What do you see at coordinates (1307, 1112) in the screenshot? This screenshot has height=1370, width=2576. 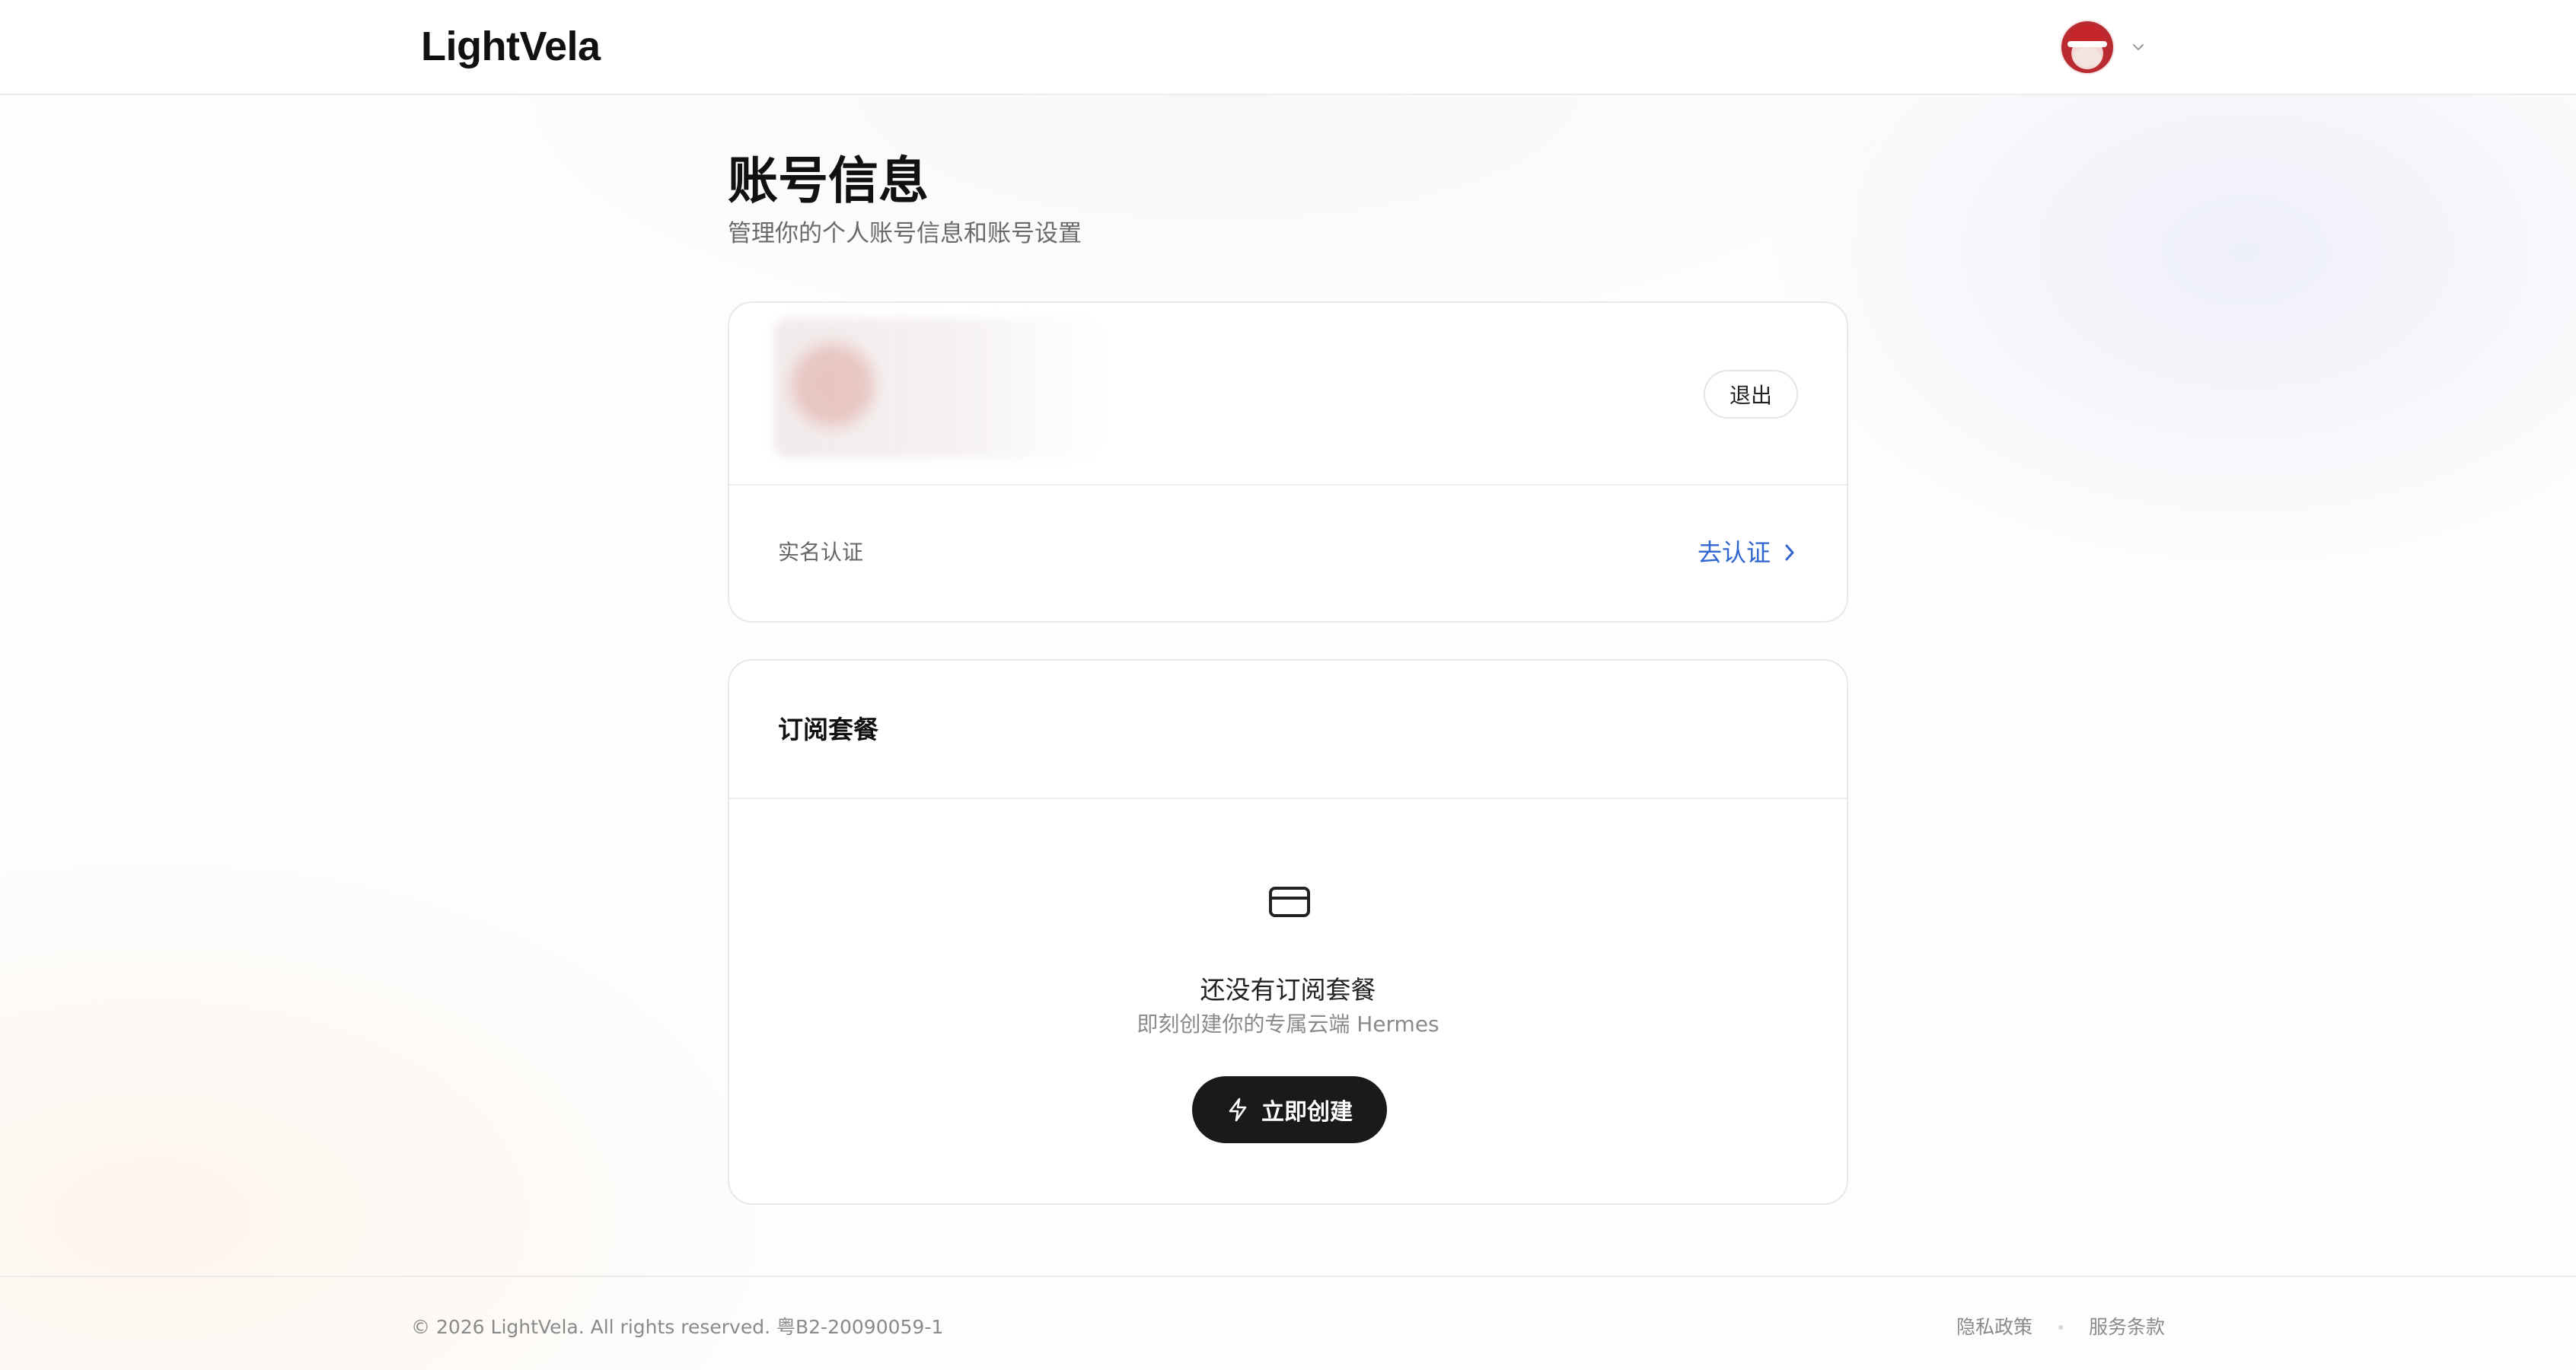 I see `create-now-label: 立即创建` at bounding box center [1307, 1112].